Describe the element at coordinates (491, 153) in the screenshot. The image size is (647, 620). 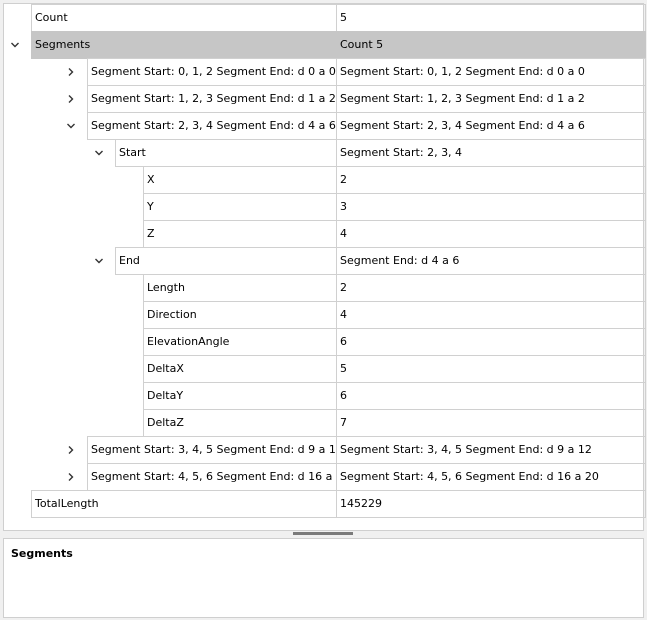
I see `property-value: Segment Start: 2, 3, 4` at that location.